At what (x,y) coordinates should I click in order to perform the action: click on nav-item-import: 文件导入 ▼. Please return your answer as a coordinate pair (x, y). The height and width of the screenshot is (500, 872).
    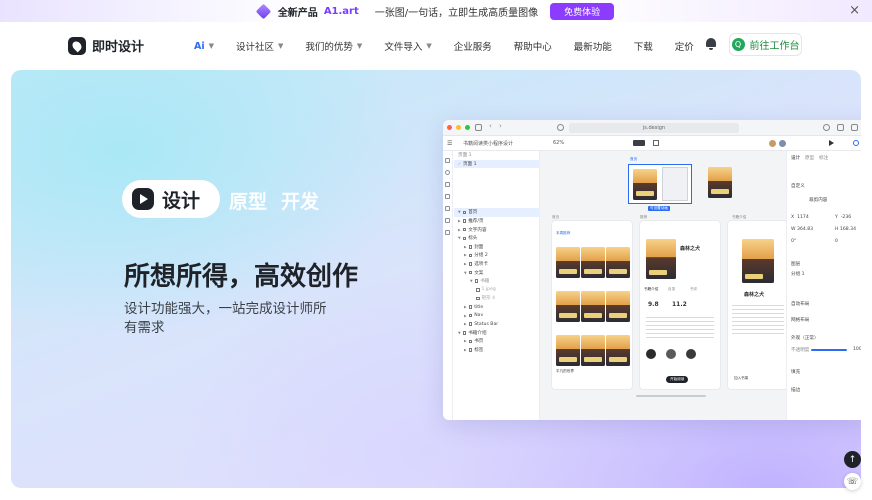
    Looking at the image, I should click on (407, 46).